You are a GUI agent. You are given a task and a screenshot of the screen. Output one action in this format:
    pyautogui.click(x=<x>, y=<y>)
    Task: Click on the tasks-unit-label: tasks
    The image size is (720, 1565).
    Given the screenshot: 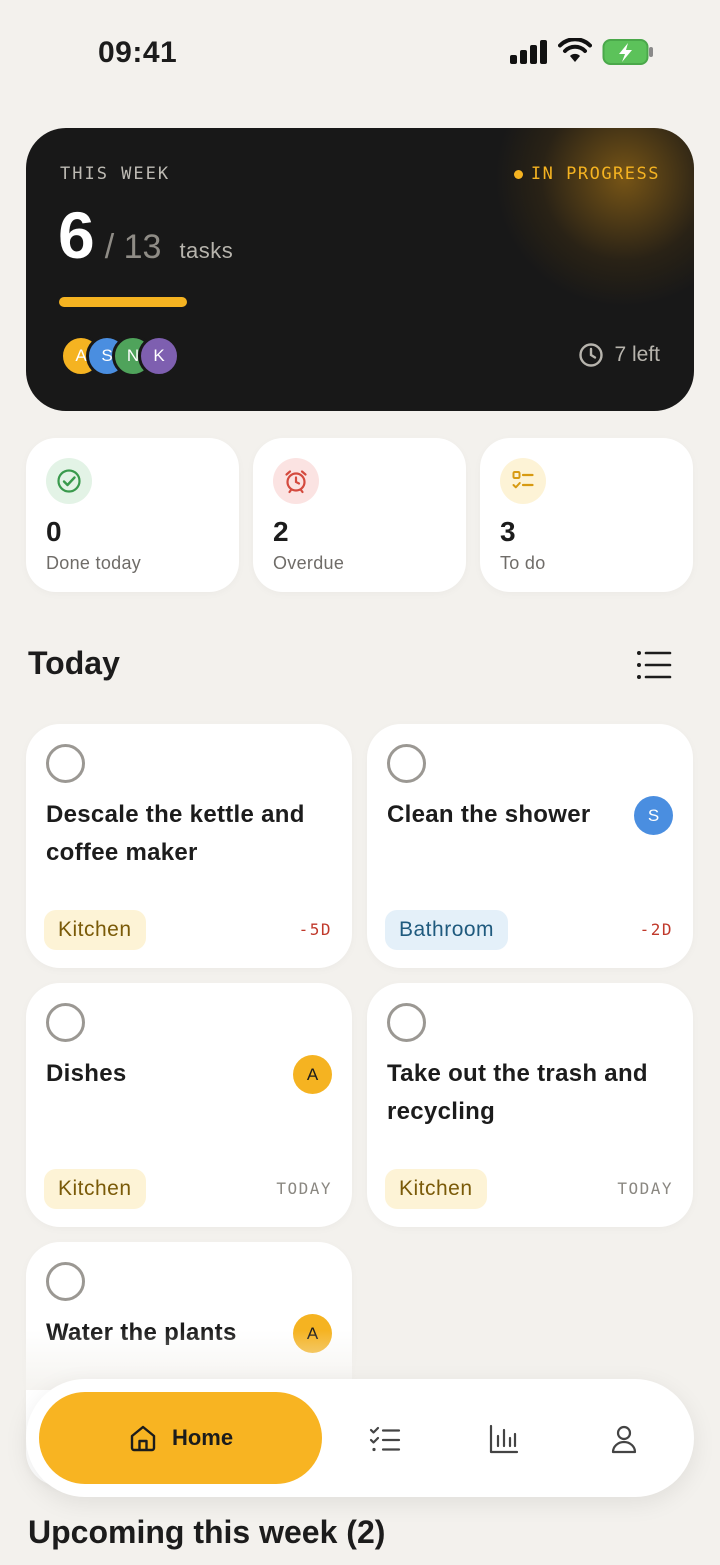 What is the action you would take?
    pyautogui.click(x=206, y=250)
    